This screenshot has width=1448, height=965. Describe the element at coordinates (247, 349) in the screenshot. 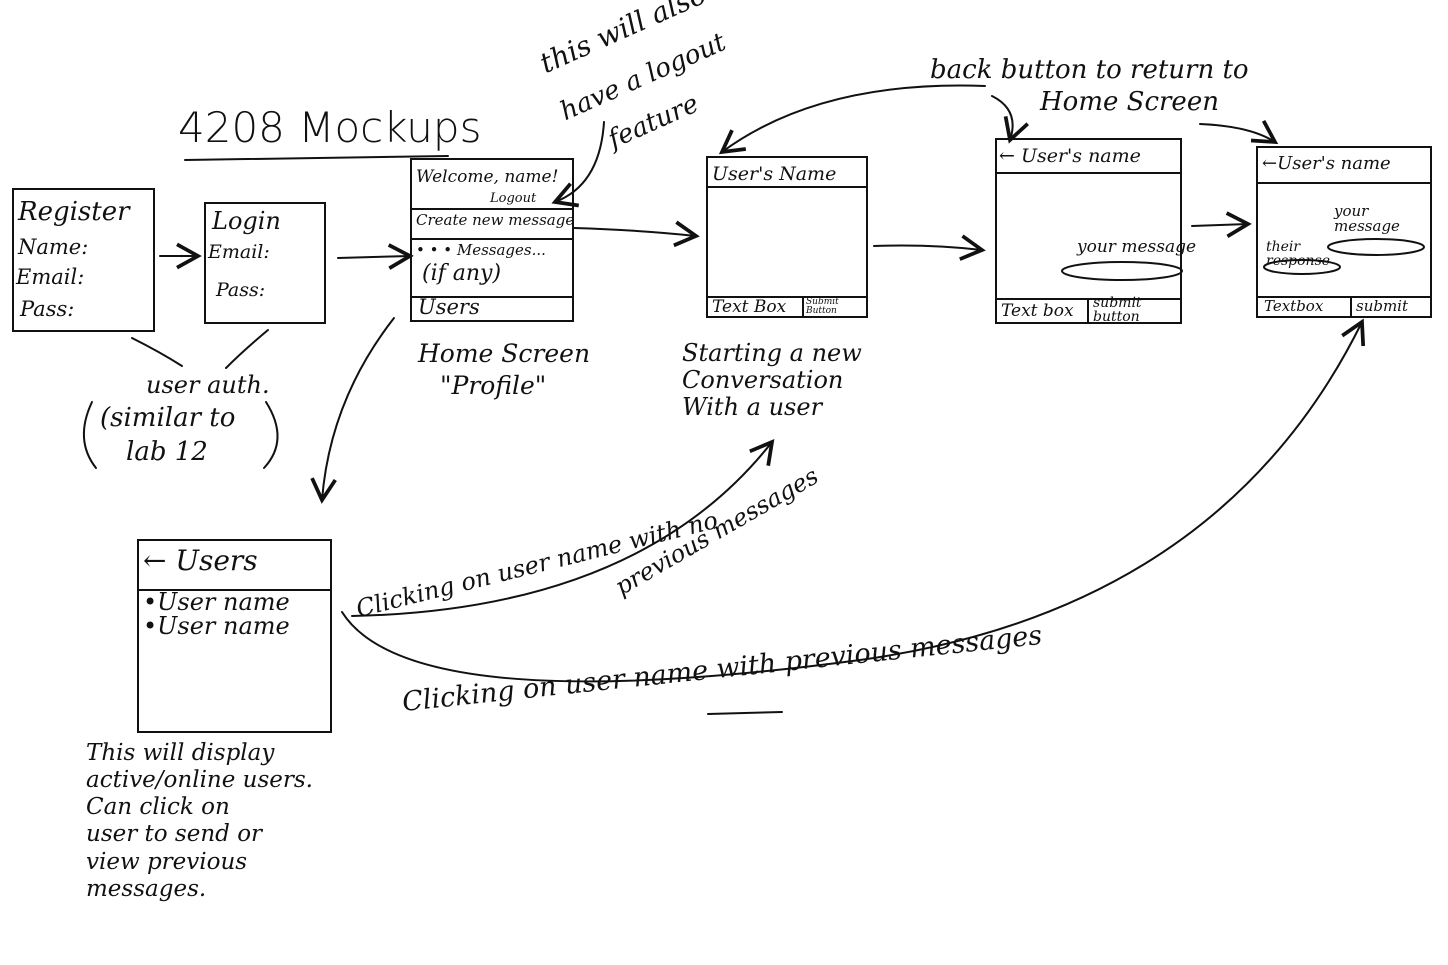

I see `auth-stroke-right` at that location.